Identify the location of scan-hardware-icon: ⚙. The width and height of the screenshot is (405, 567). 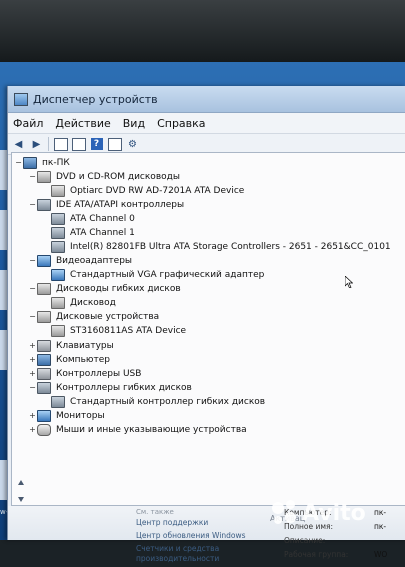
(132, 144).